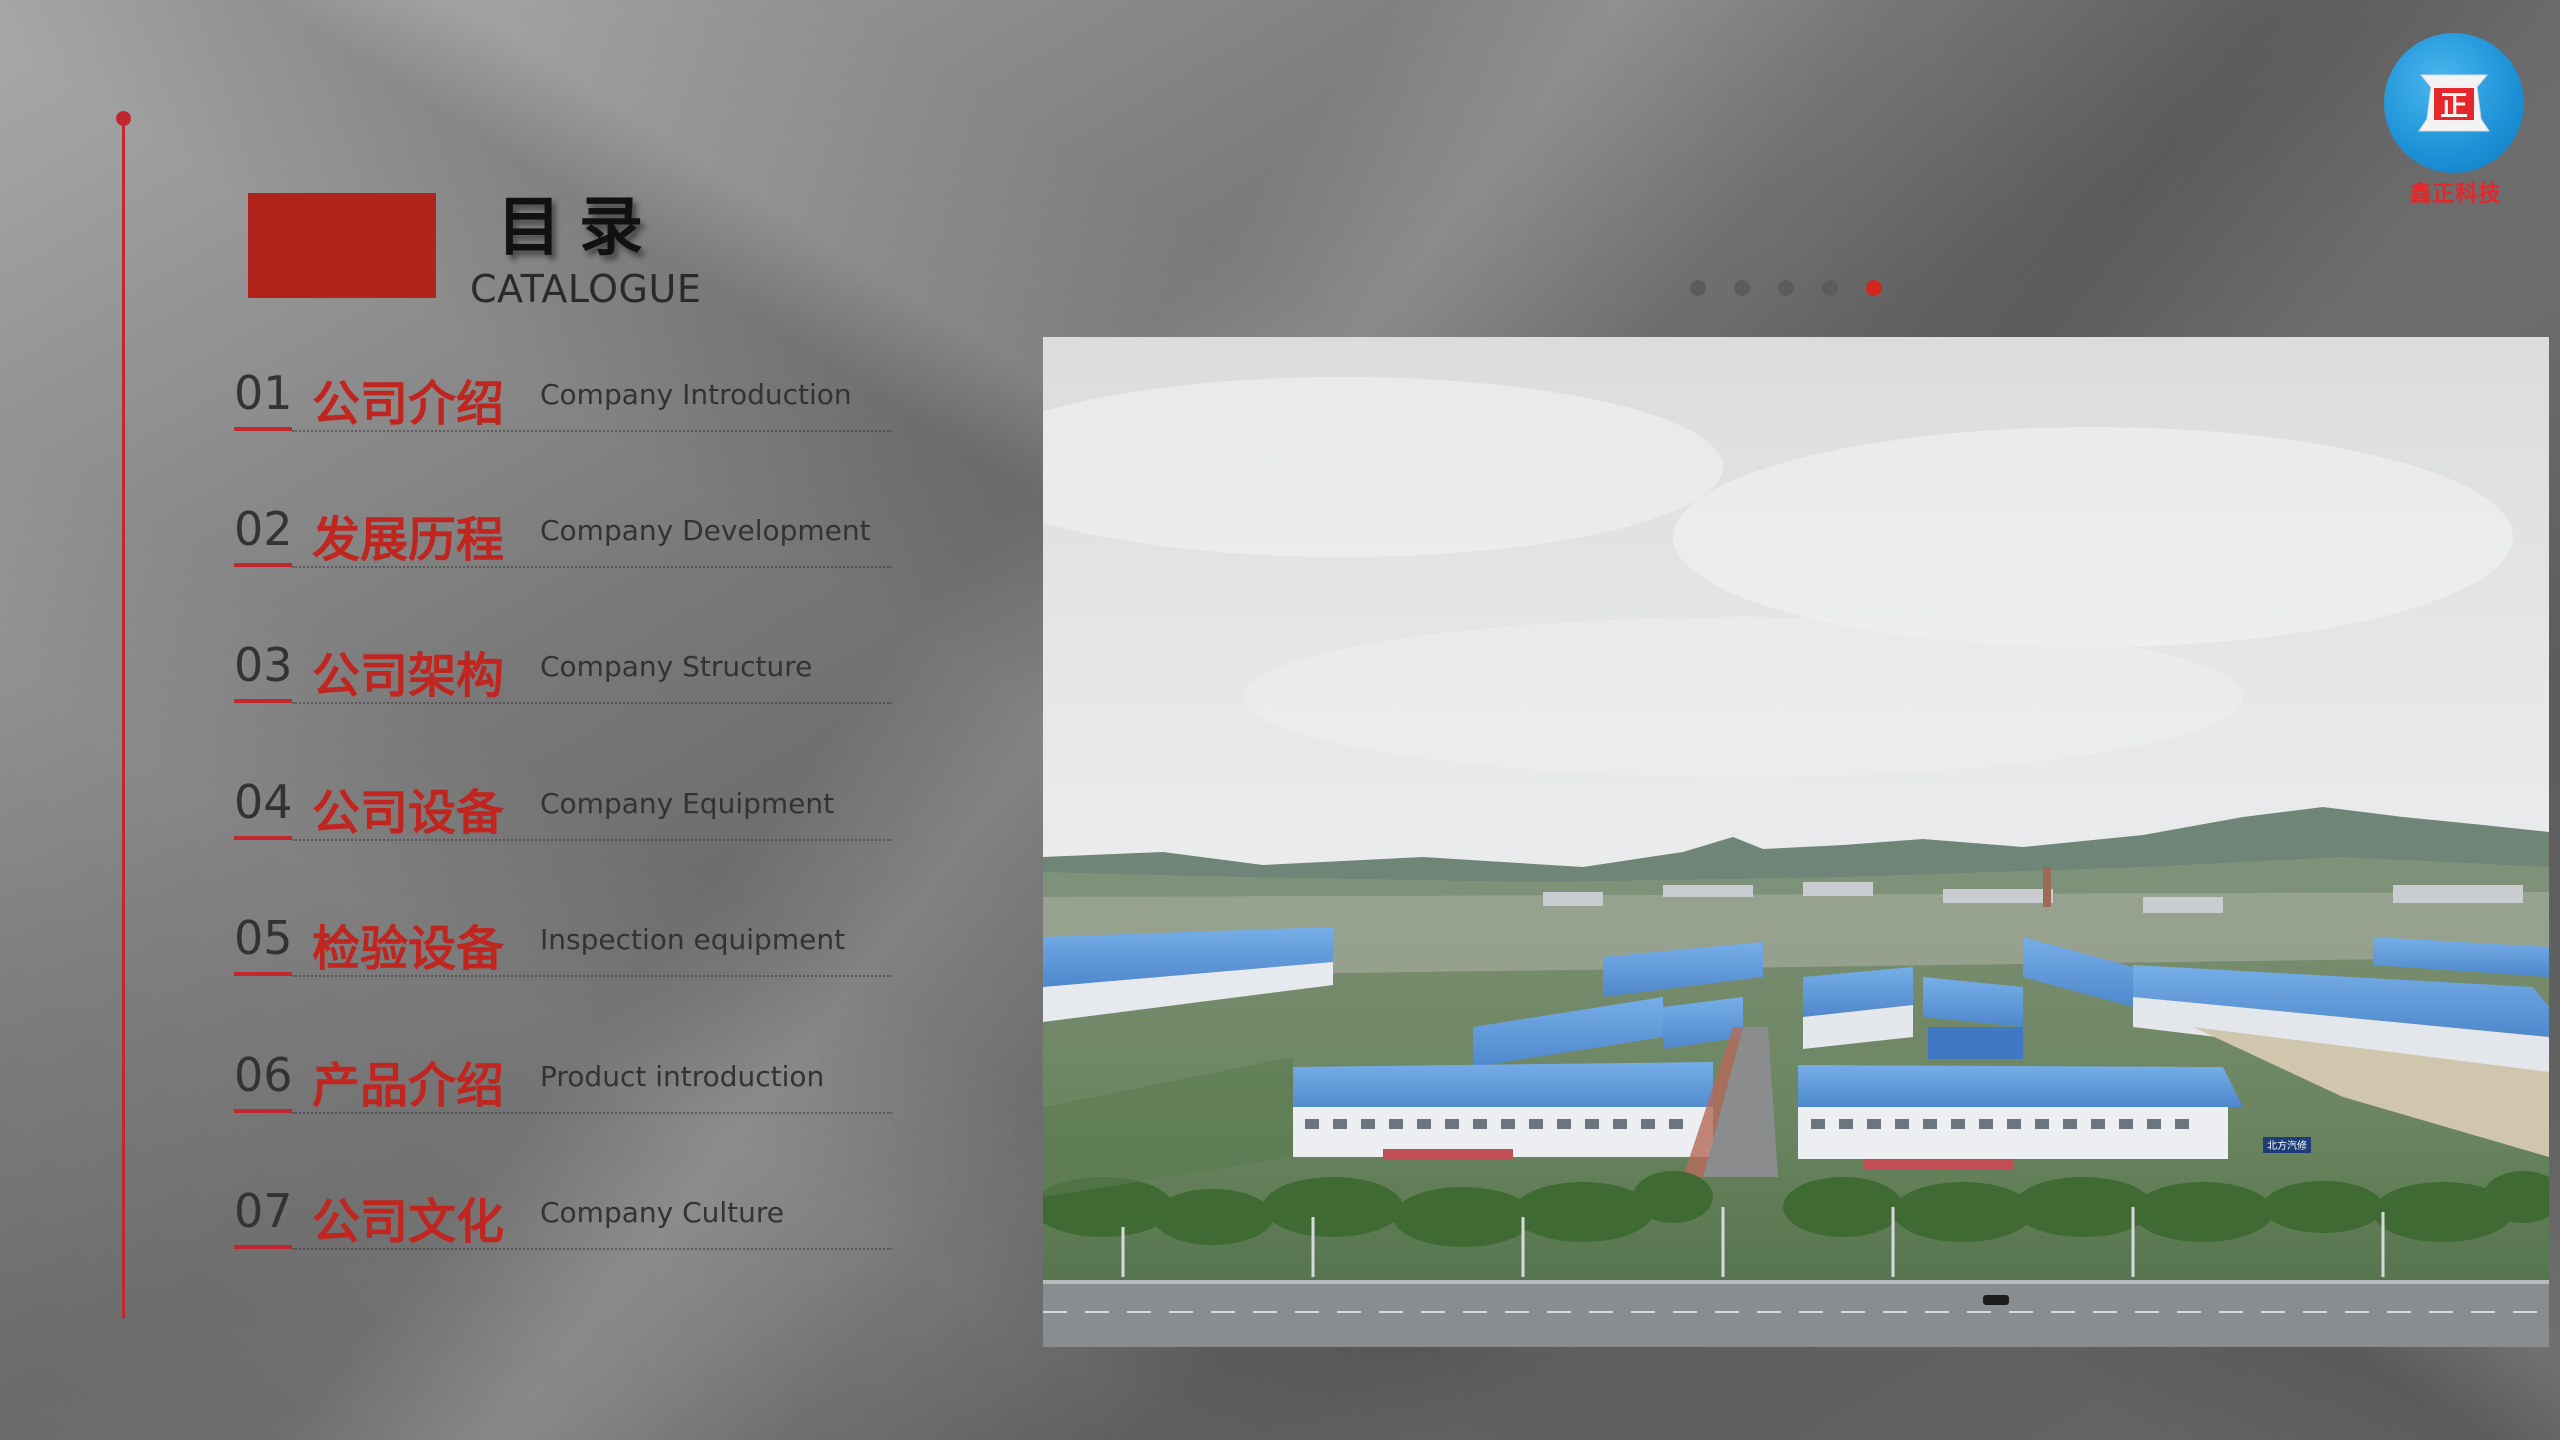 This screenshot has height=1440, width=2560. I want to click on item-title-en: Company Equipment, so click(687, 803).